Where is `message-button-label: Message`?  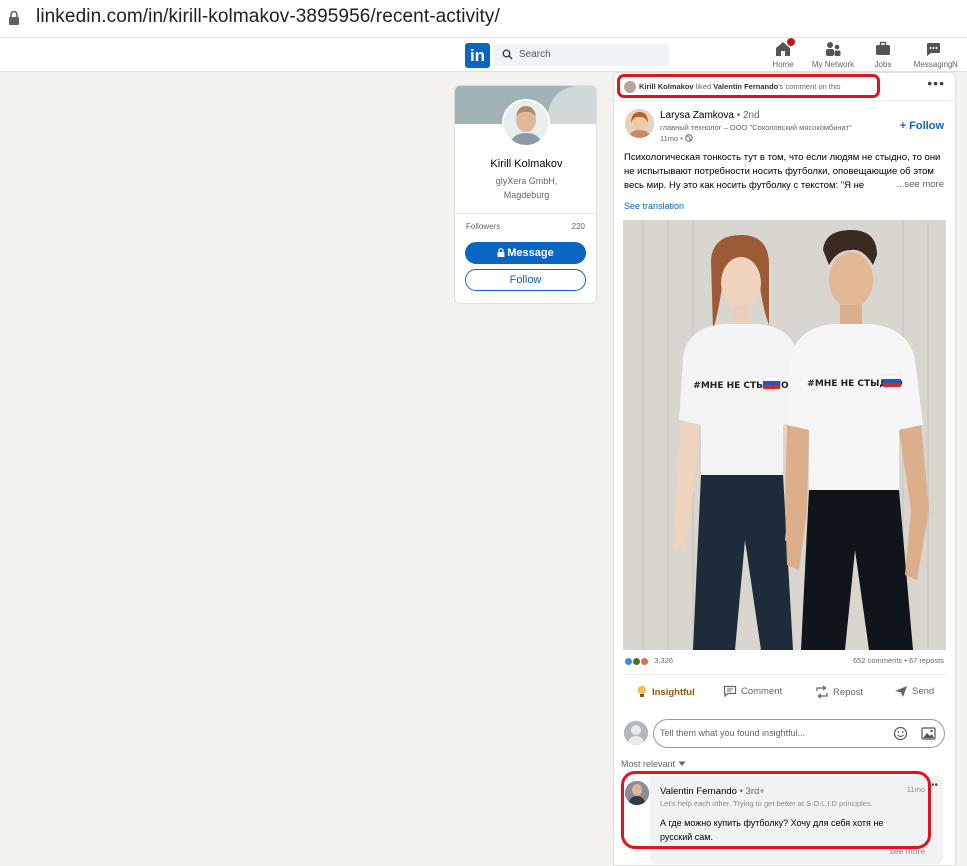
message-button-label: Message is located at coordinates (530, 253).